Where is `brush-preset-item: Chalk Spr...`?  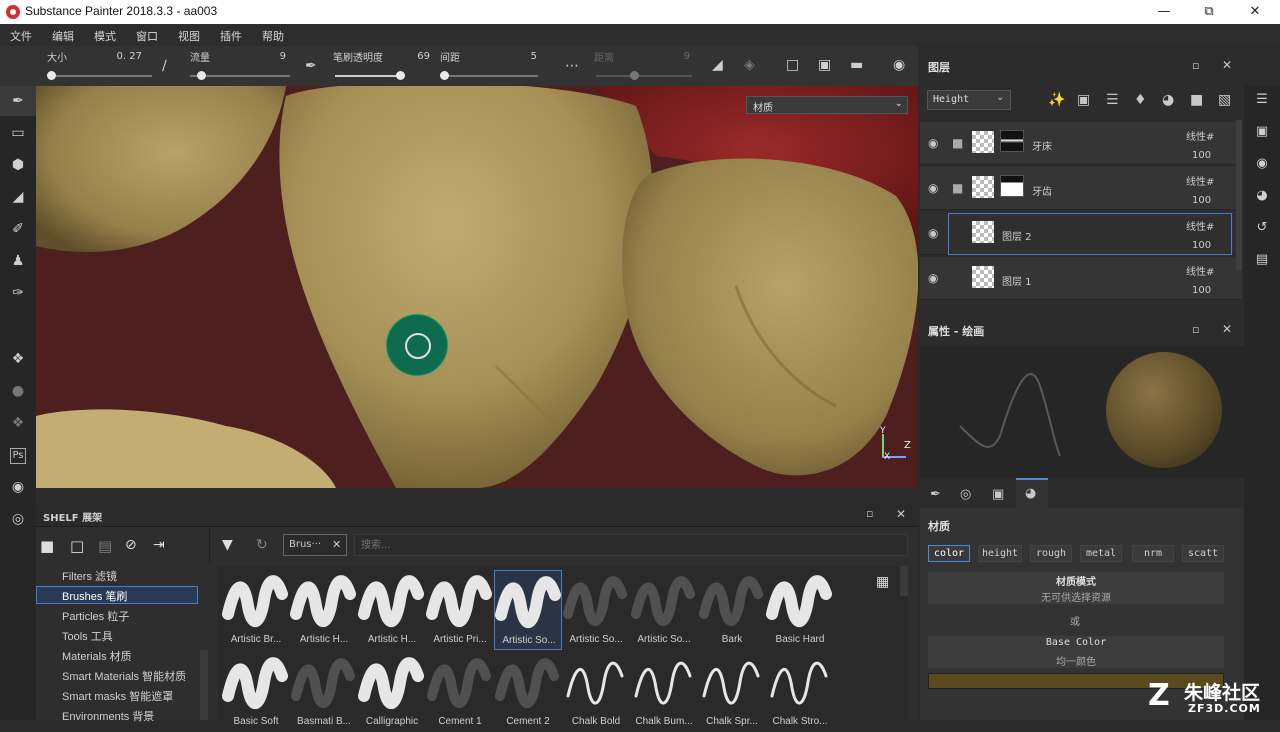
brush-preset-item: Chalk Spr... is located at coordinates (732, 692).